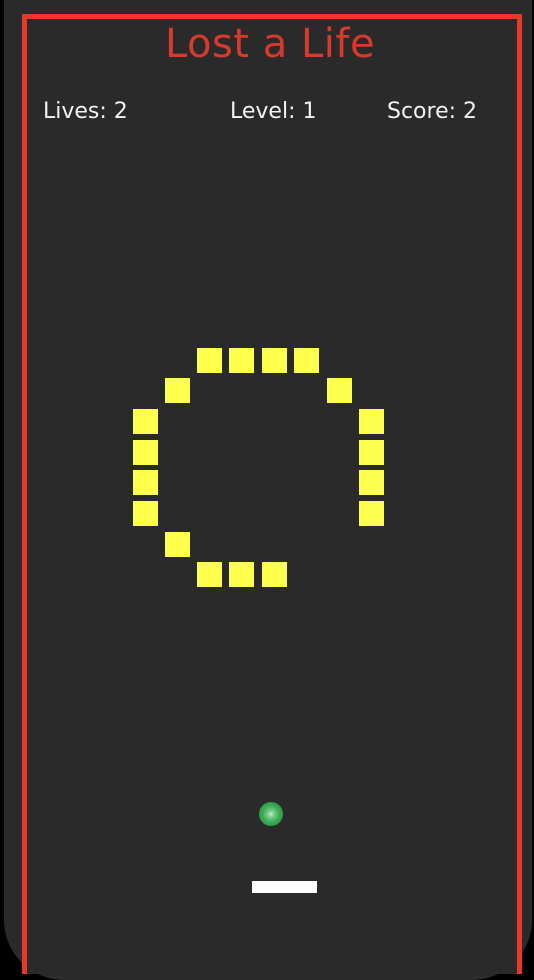  I want to click on lives-counter: Lives: 2, so click(85, 111).